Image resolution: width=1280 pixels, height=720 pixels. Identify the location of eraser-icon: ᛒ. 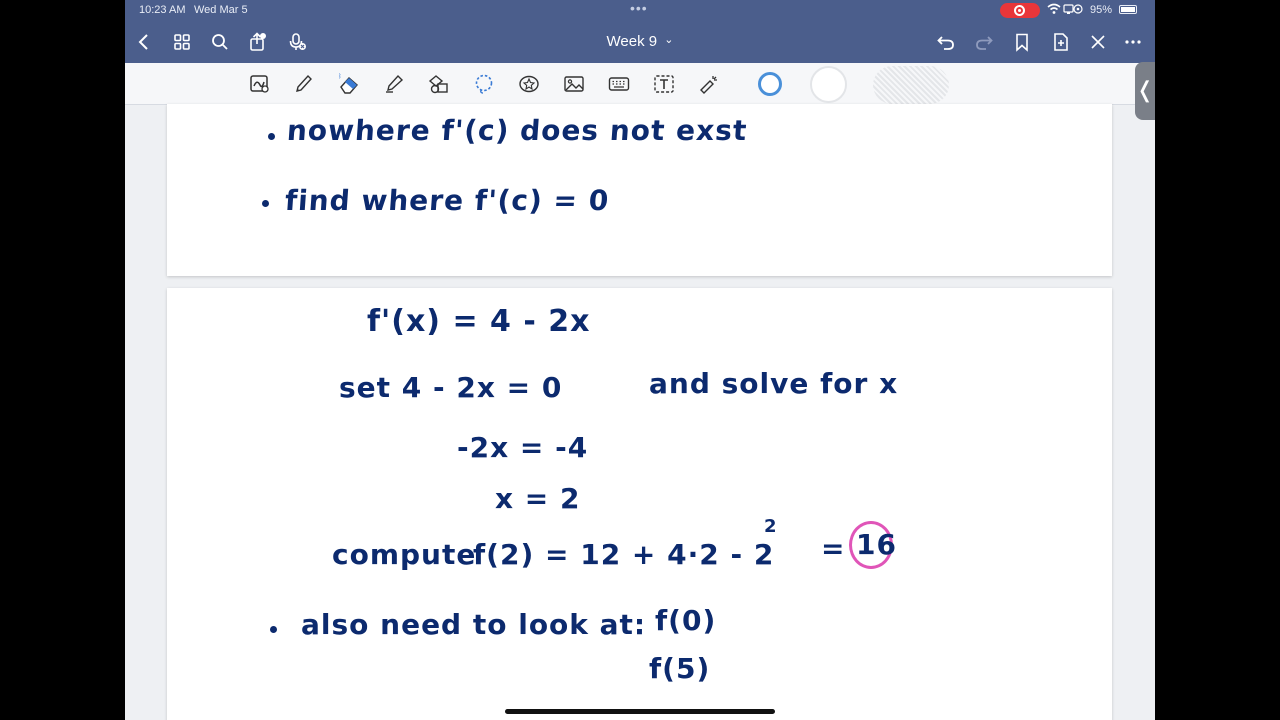
(349, 84).